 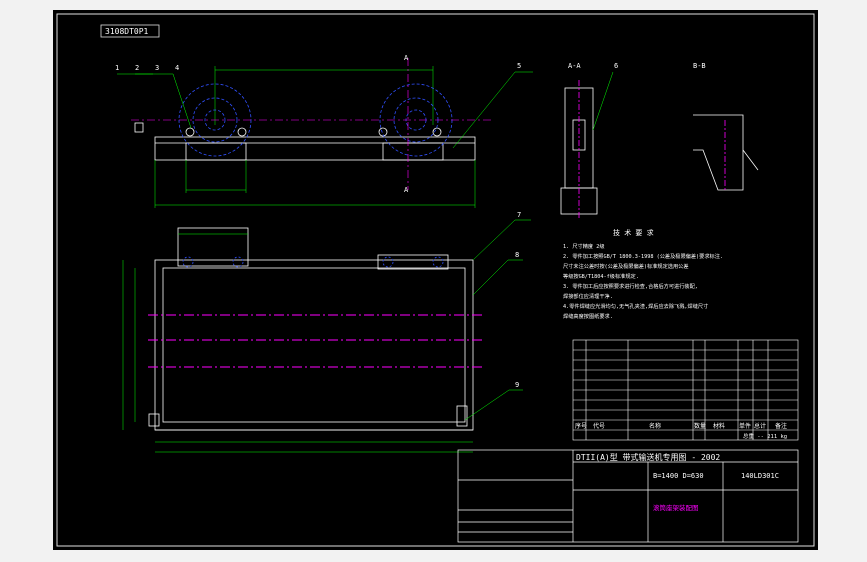 What do you see at coordinates (315, 120) in the screenshot?
I see `pulley-outlines` at bounding box center [315, 120].